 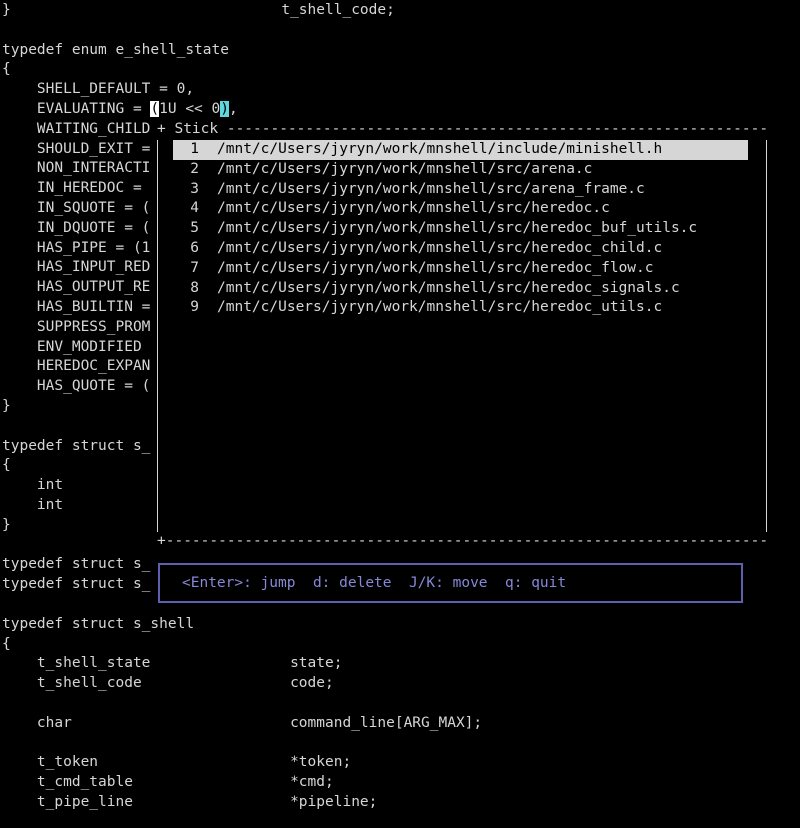 I want to click on popup-right-border, so click(x=762, y=336).